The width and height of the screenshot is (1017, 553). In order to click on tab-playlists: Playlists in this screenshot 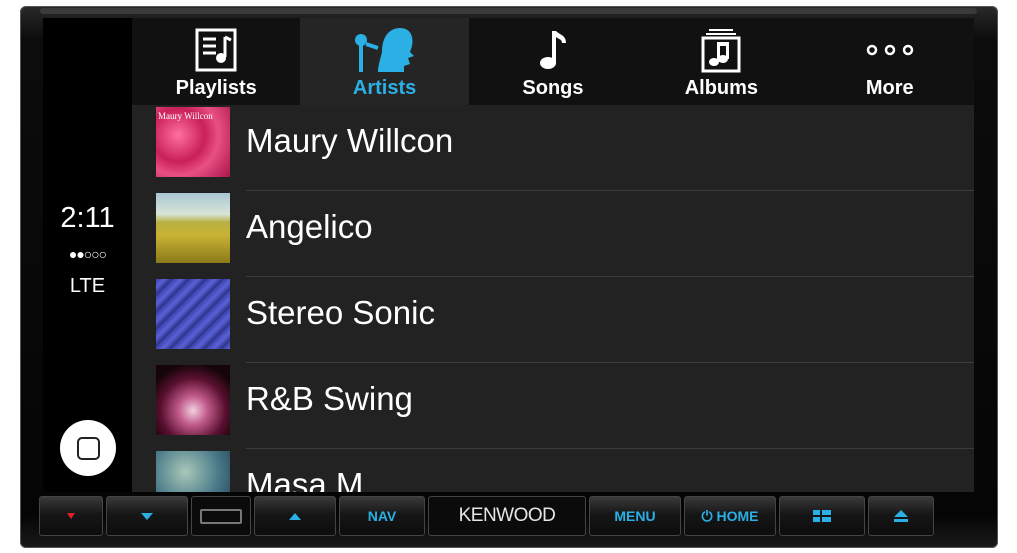, I will do `click(216, 61)`.